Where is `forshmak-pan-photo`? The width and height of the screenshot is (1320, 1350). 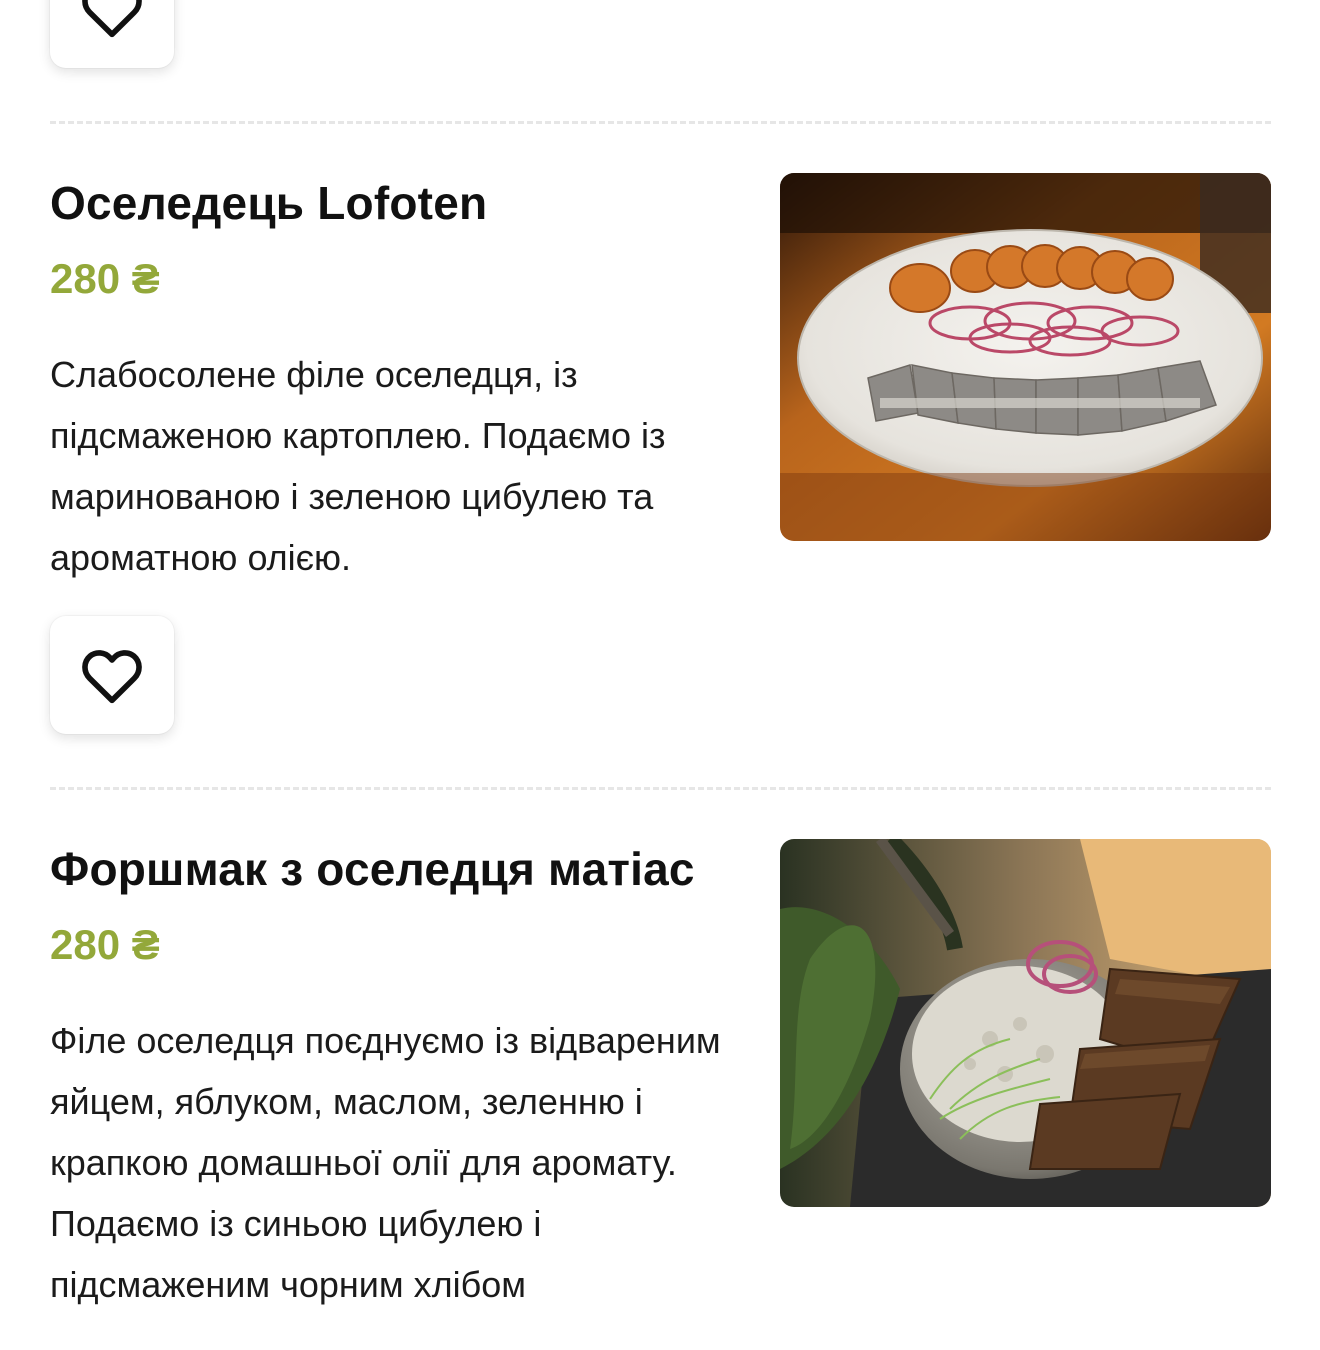 forshmak-pan-photo is located at coordinates (1025, 1023).